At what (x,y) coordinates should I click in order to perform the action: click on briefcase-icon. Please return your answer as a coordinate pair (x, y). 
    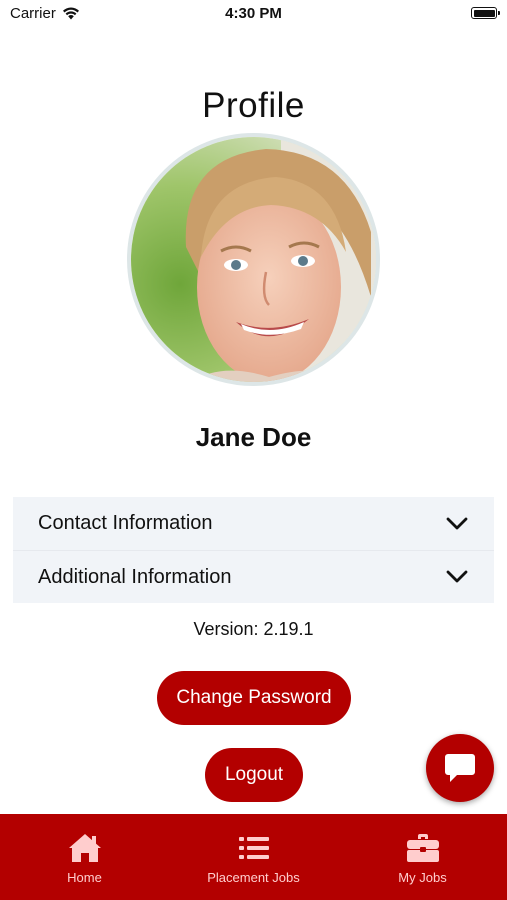
    Looking at the image, I should click on (422, 848).